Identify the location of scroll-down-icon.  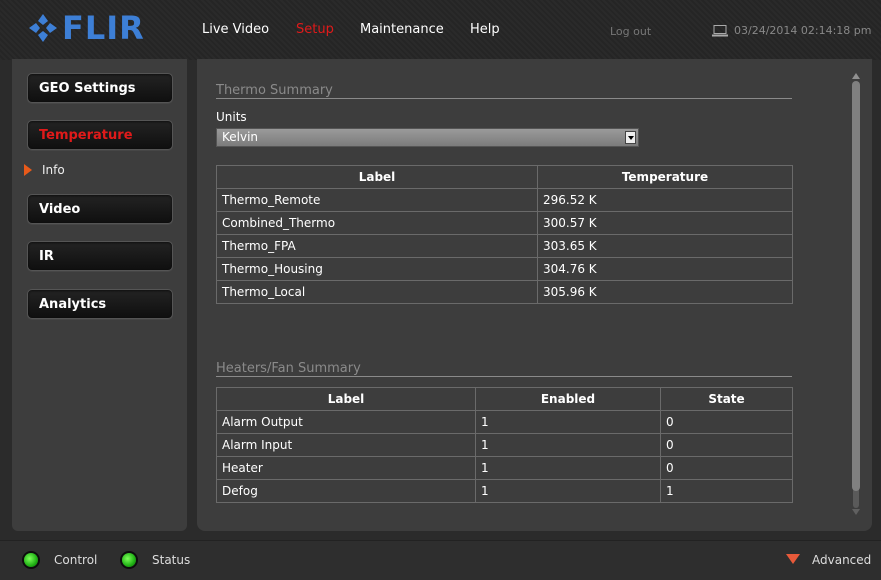
(856, 512).